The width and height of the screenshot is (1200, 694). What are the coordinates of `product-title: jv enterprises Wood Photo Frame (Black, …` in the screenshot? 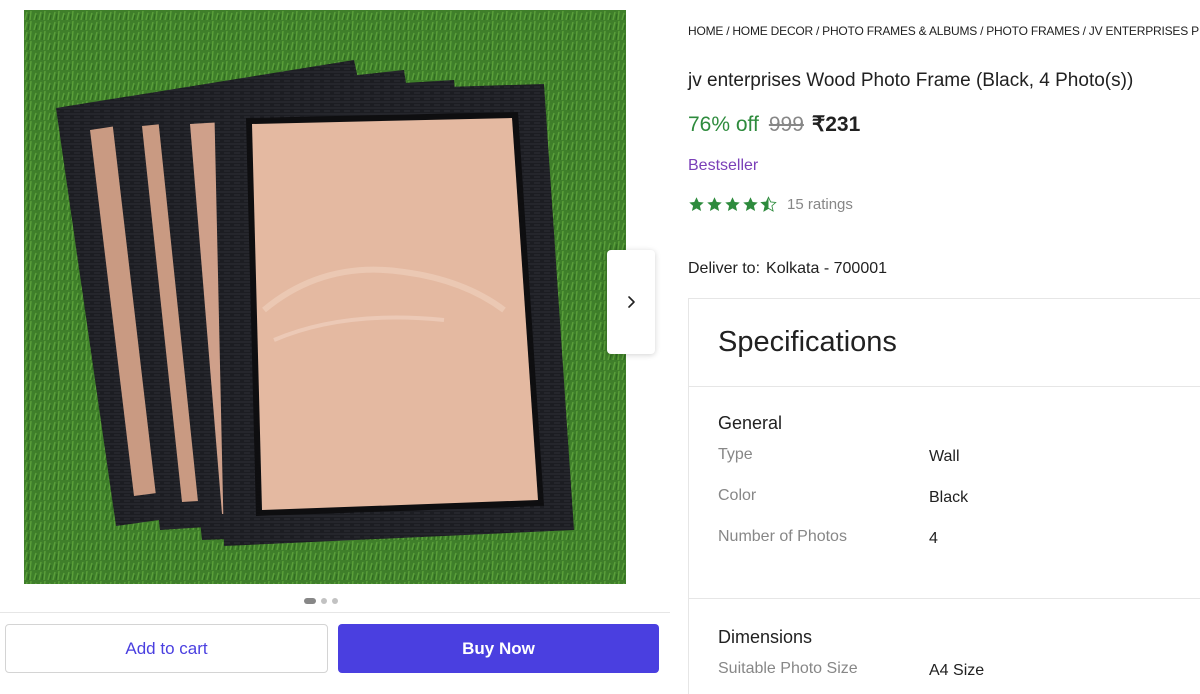 It's located at (911, 80).